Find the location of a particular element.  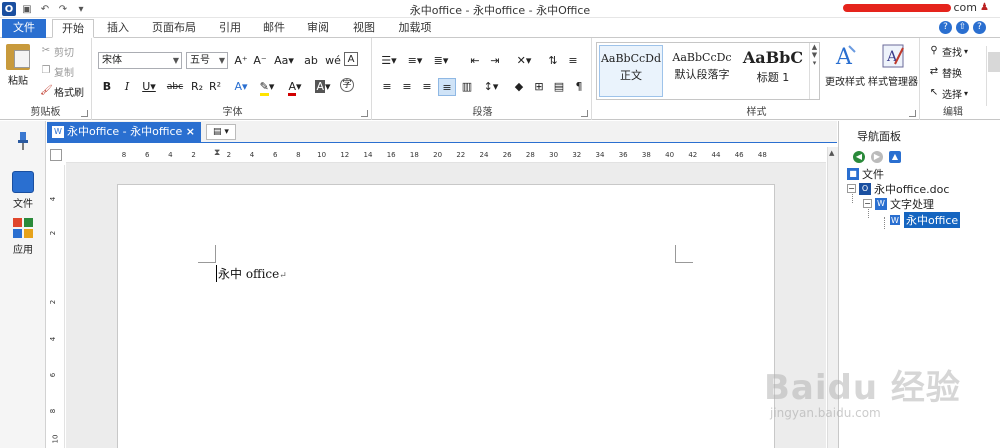

change-styles-button: A 更改样式 is located at coordinates (845, 65).